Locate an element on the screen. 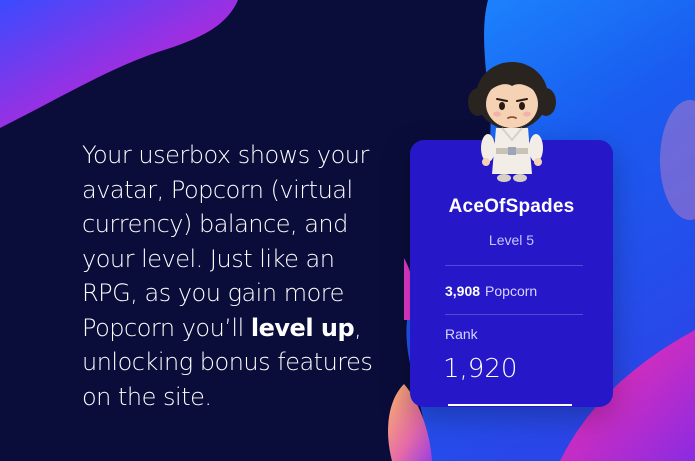 This screenshot has width=695, height=461. rank-label: Rank is located at coordinates (461, 334).